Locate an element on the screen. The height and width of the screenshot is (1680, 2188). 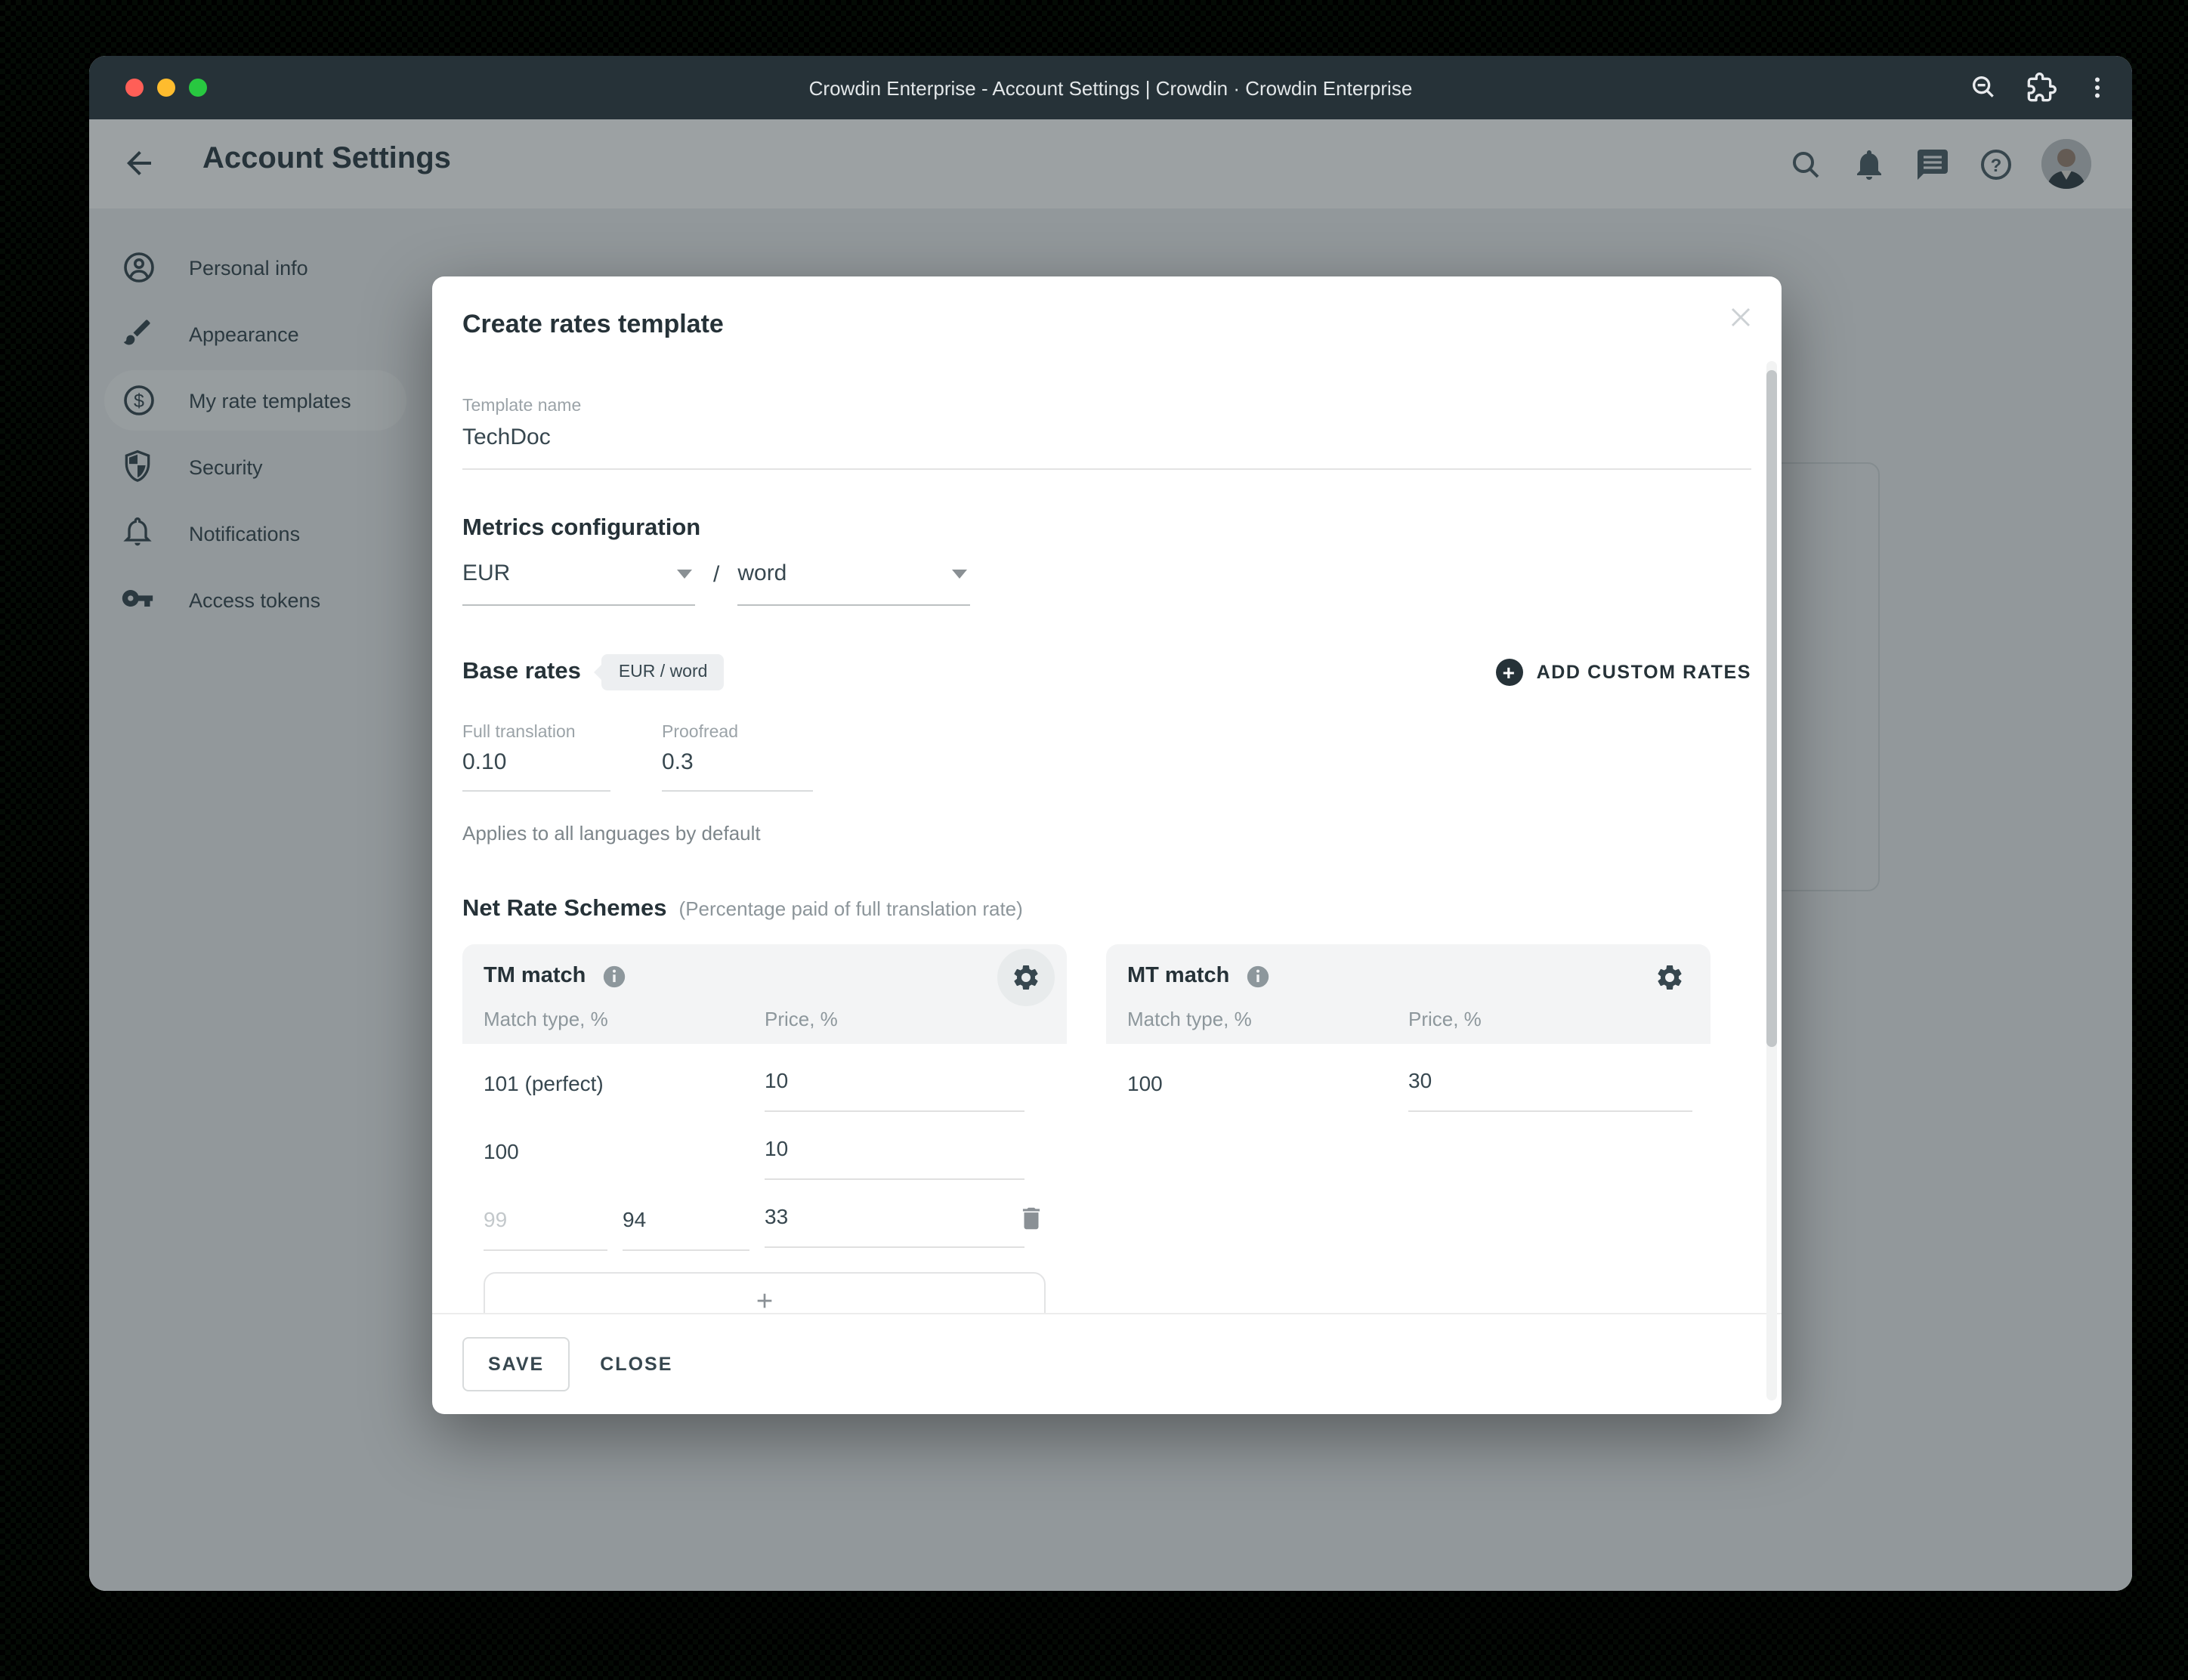
mt-match-title: MT match is located at coordinates (1178, 976).